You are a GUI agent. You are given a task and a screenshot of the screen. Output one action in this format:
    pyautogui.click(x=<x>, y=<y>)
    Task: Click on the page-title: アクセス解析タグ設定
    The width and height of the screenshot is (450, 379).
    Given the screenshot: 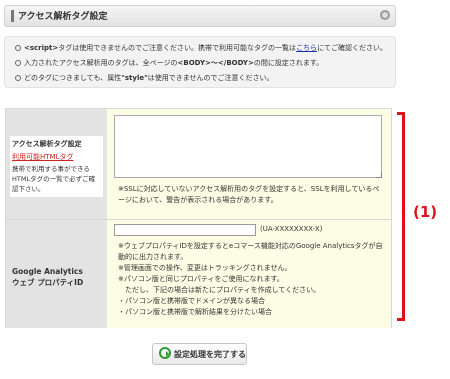 What is the action you would take?
    pyautogui.click(x=63, y=17)
    